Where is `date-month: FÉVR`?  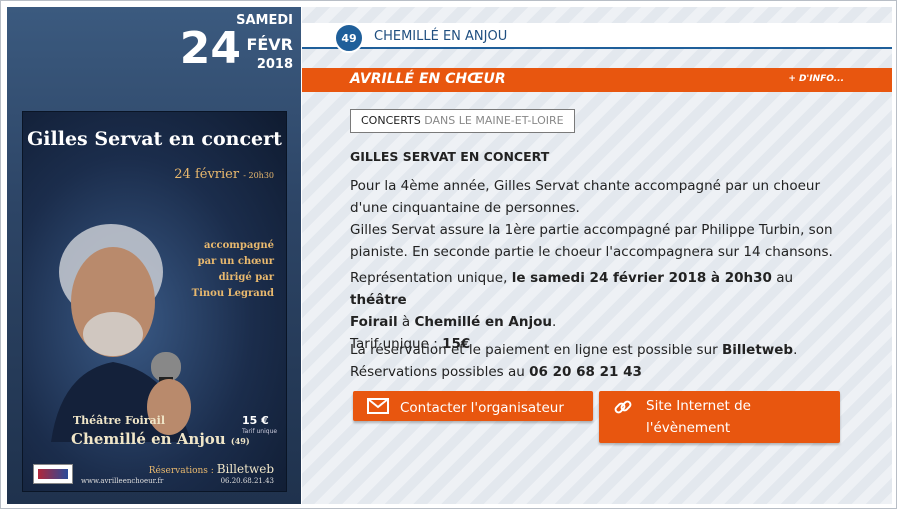 date-month: FÉVR is located at coordinates (269, 44).